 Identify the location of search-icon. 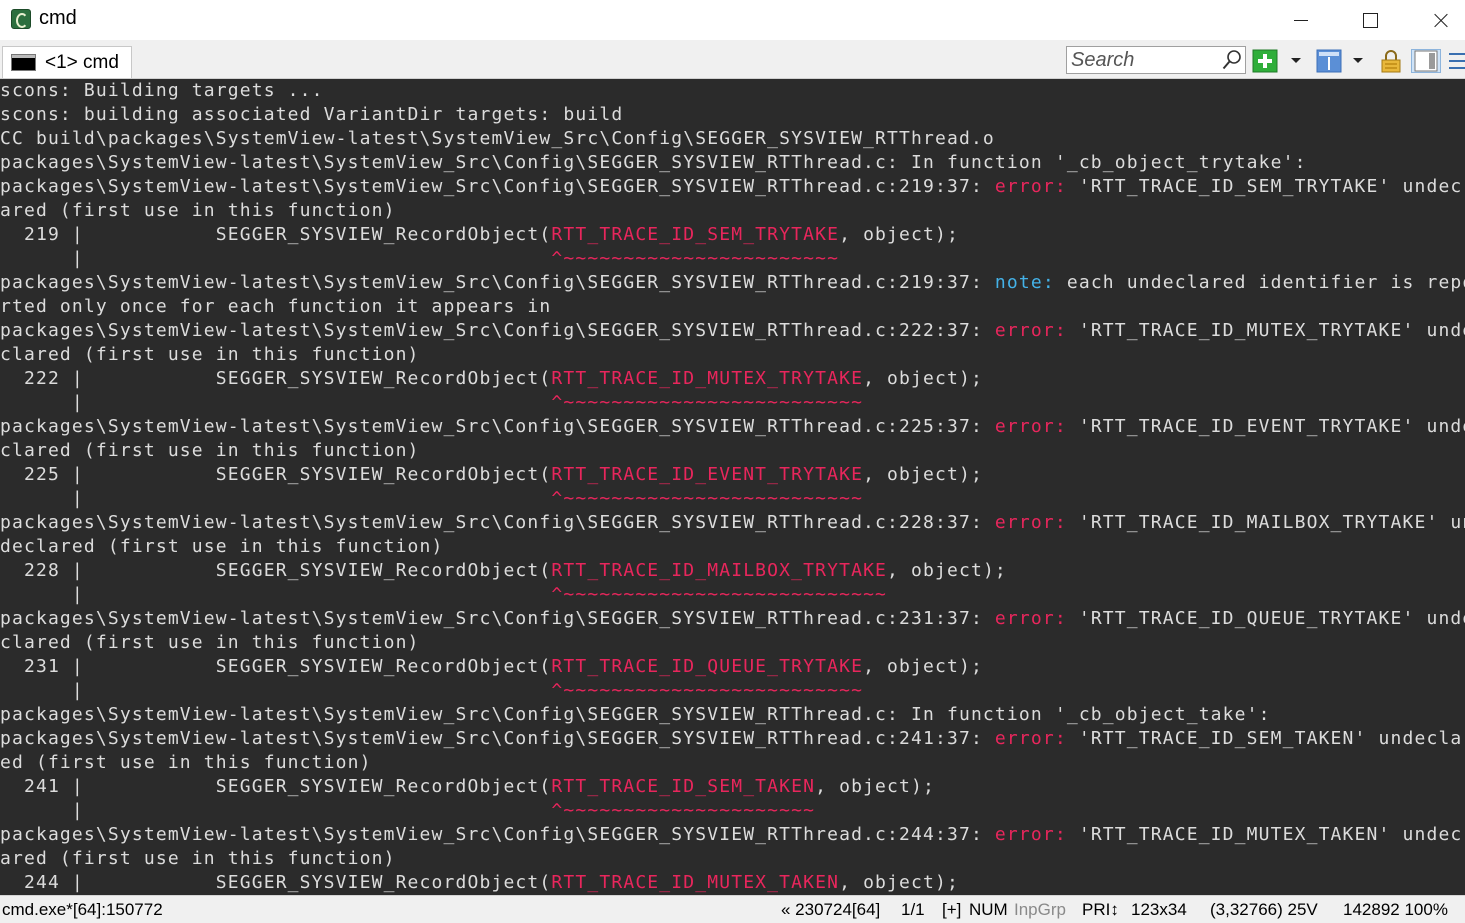
(1232, 60).